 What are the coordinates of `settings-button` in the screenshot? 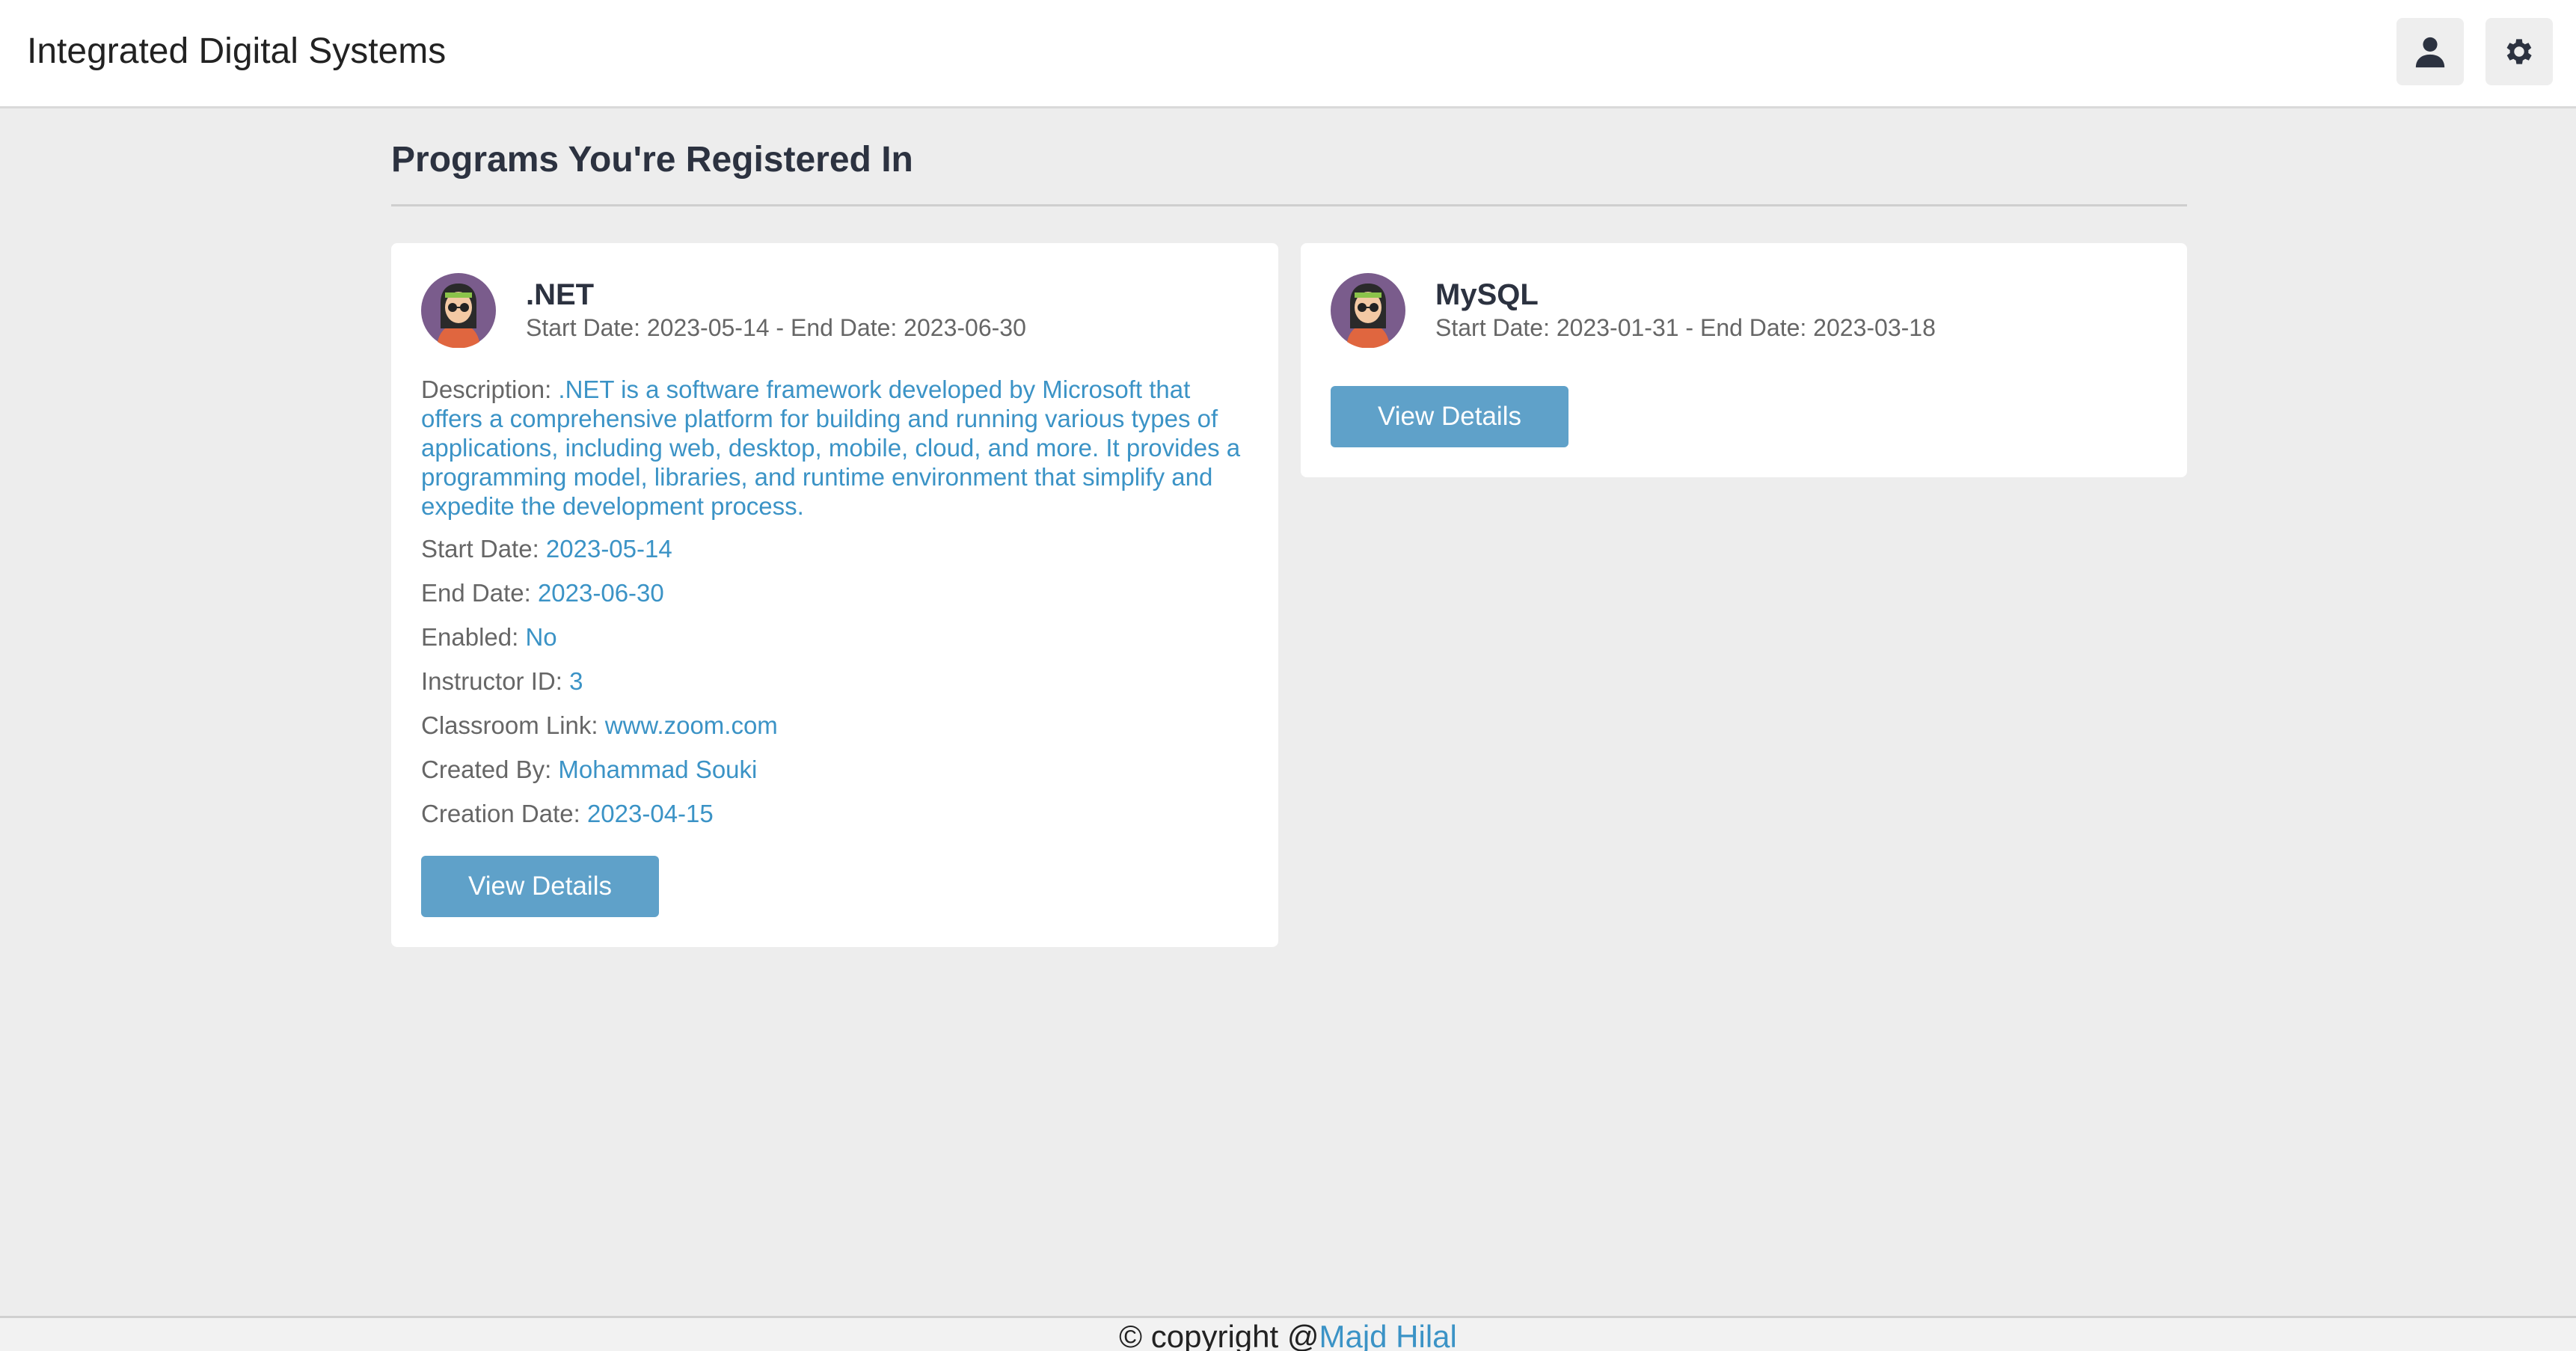 It's located at (2519, 52).